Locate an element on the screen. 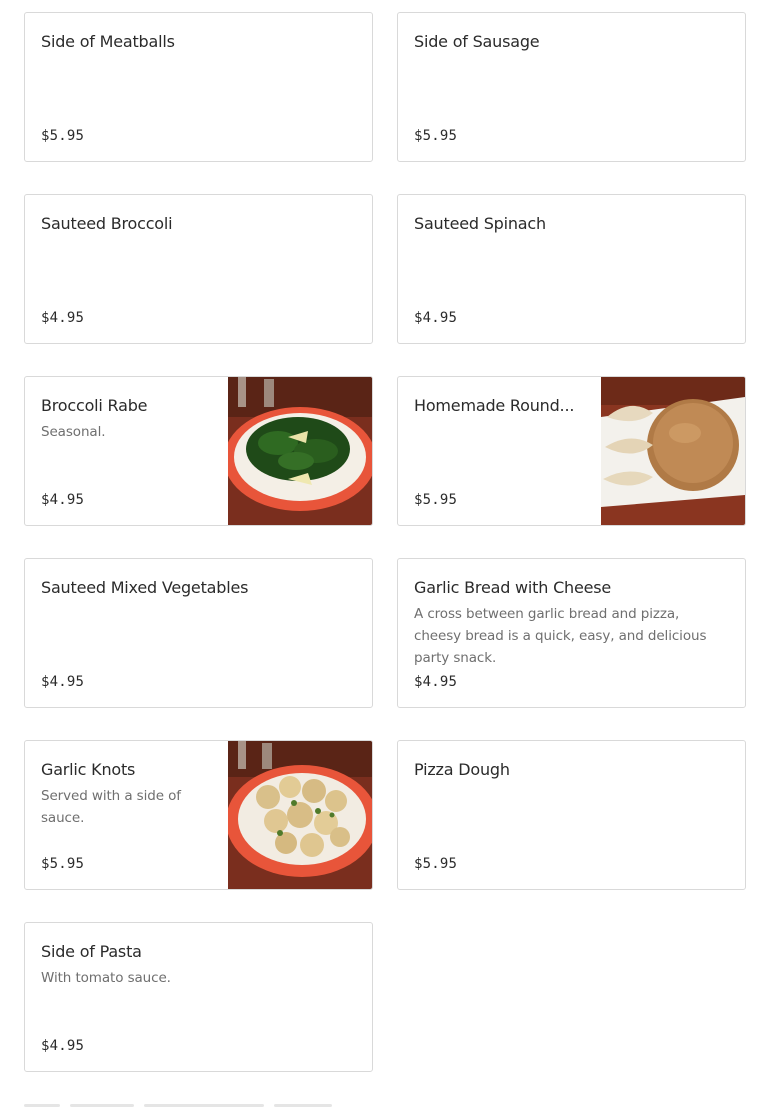 This screenshot has width=770, height=1112. menu-item-info: Side of Meatballs is located at coordinates (198, 88).